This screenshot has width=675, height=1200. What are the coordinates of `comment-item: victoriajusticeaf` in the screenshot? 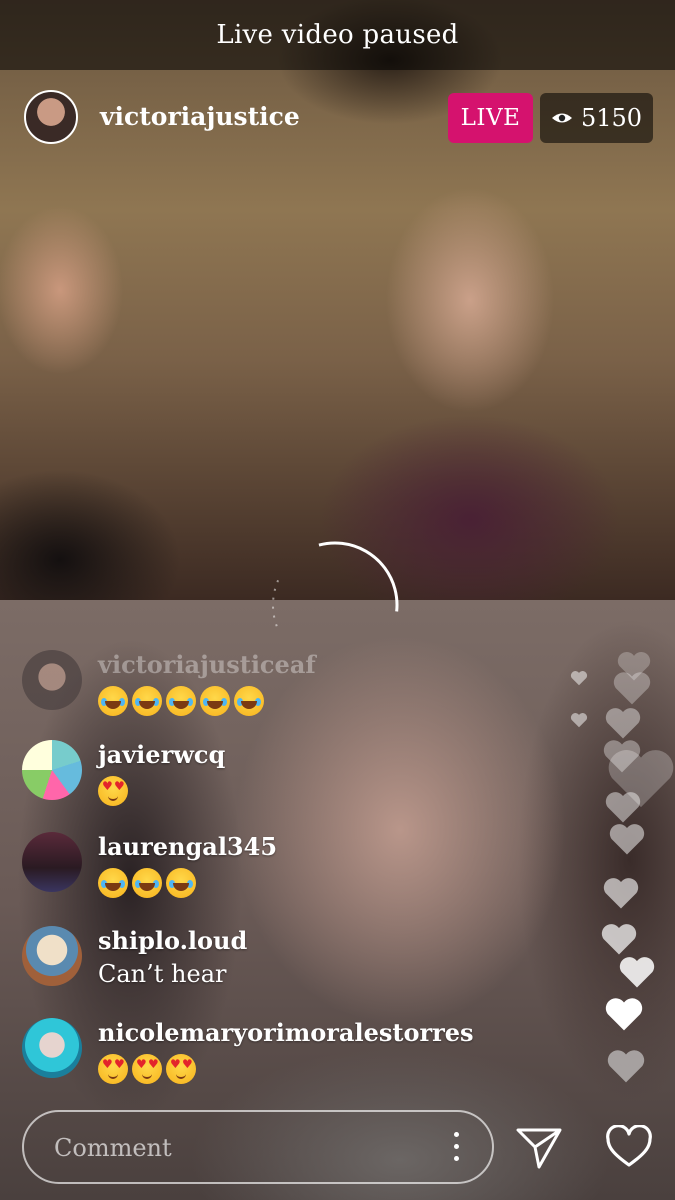 It's located at (302, 690).